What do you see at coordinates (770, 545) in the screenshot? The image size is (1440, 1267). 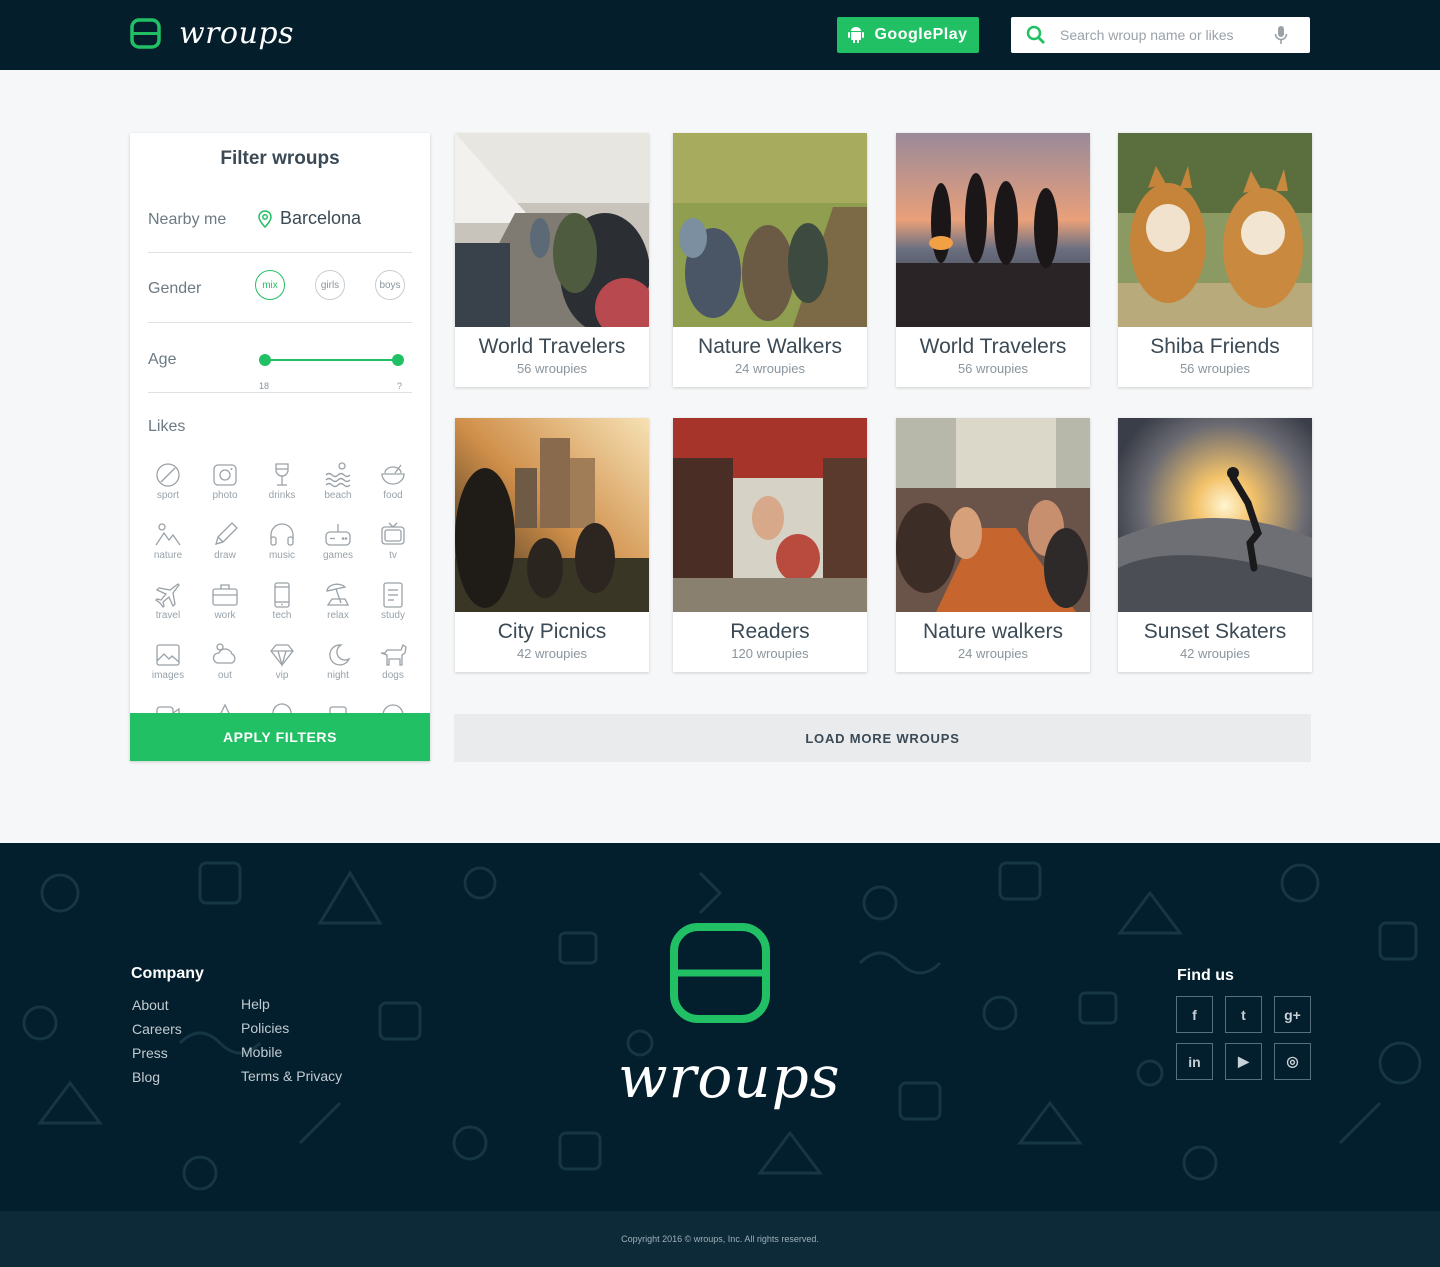 I see `group-card: Readers 120 wroupies` at bounding box center [770, 545].